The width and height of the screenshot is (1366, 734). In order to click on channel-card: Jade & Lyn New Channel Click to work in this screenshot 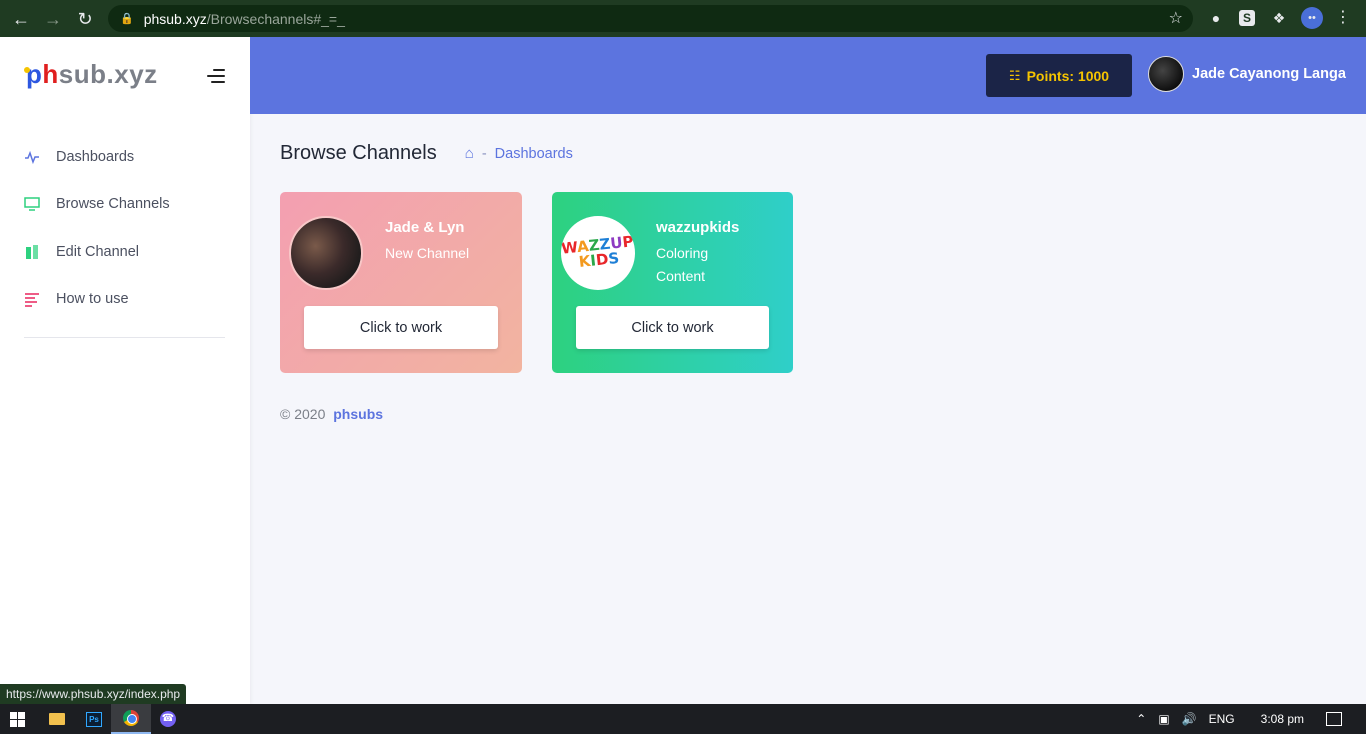, I will do `click(401, 282)`.